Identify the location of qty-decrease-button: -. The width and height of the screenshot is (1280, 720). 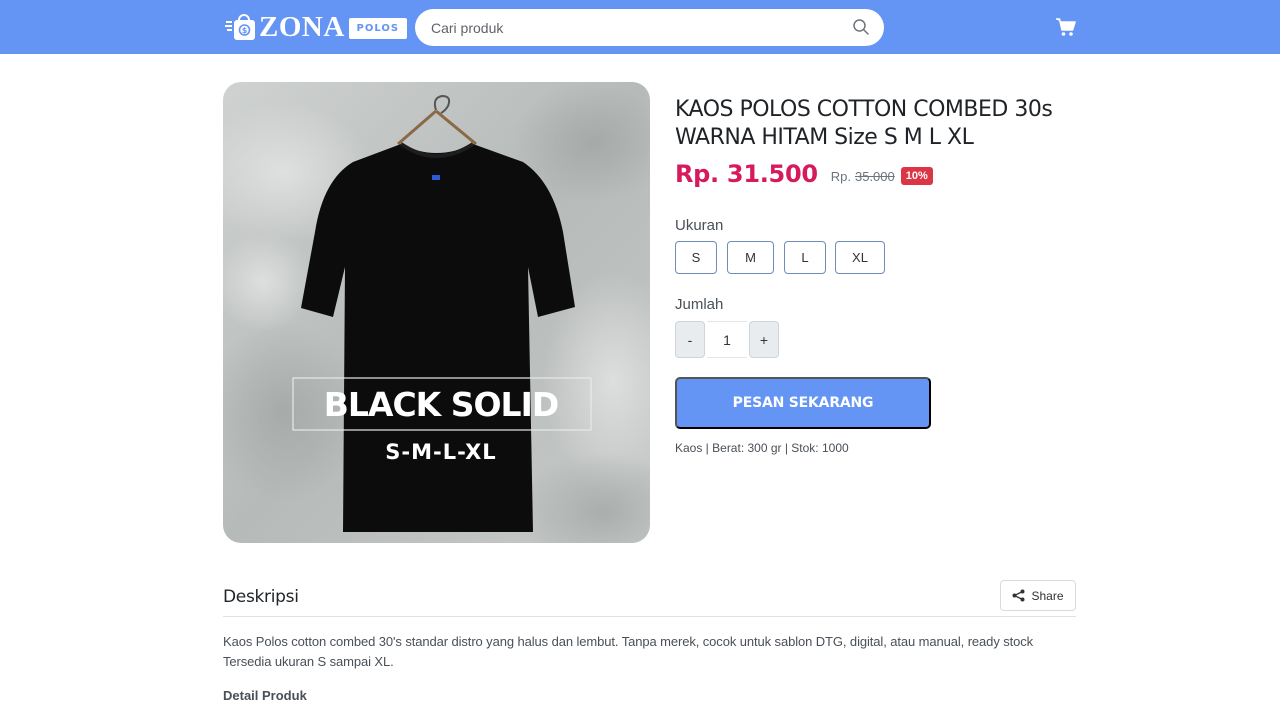
(690, 339).